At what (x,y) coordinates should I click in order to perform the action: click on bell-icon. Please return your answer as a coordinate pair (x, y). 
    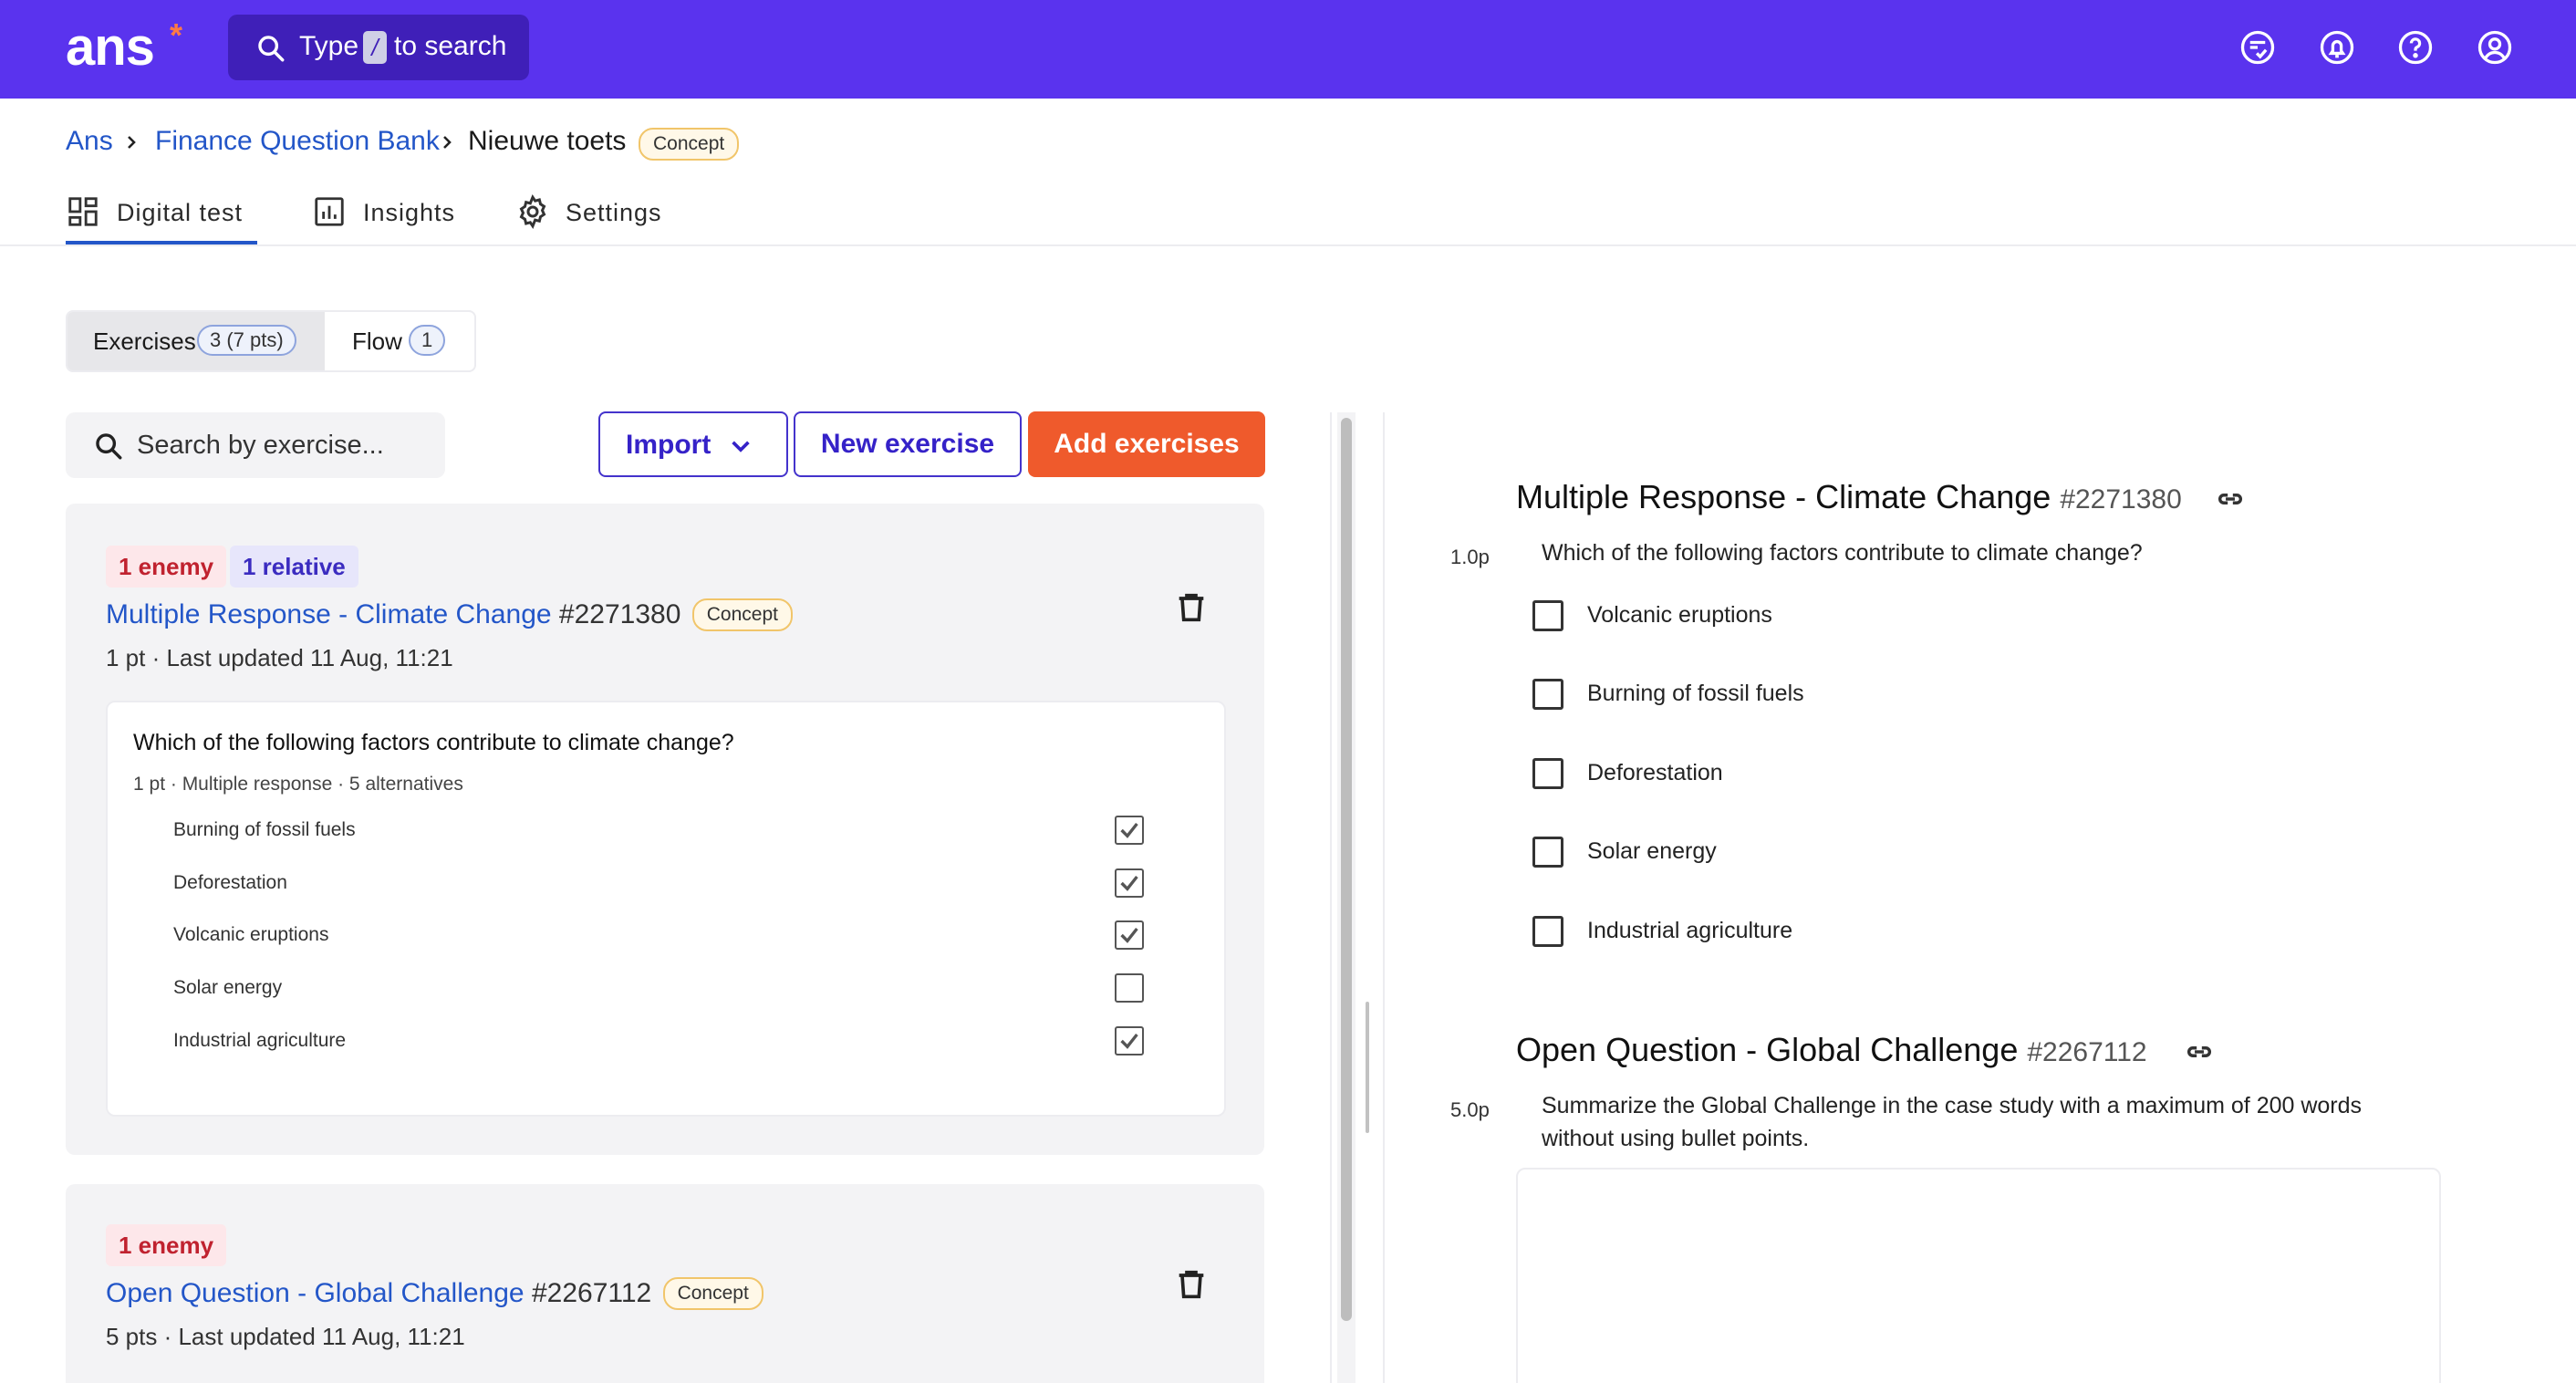
    Looking at the image, I should click on (2337, 47).